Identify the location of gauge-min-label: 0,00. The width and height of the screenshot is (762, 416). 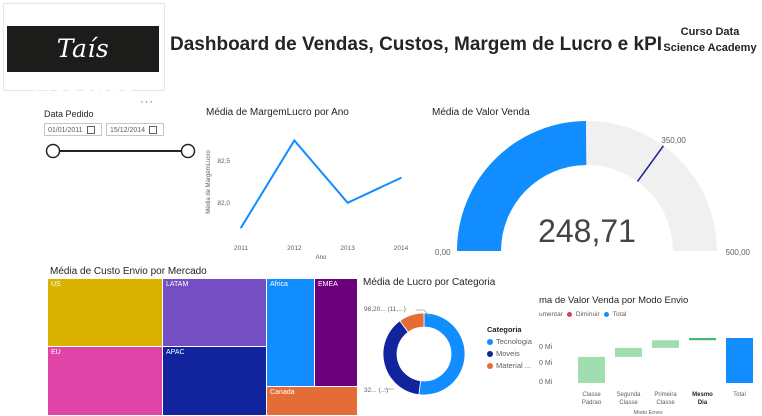
(443, 252).